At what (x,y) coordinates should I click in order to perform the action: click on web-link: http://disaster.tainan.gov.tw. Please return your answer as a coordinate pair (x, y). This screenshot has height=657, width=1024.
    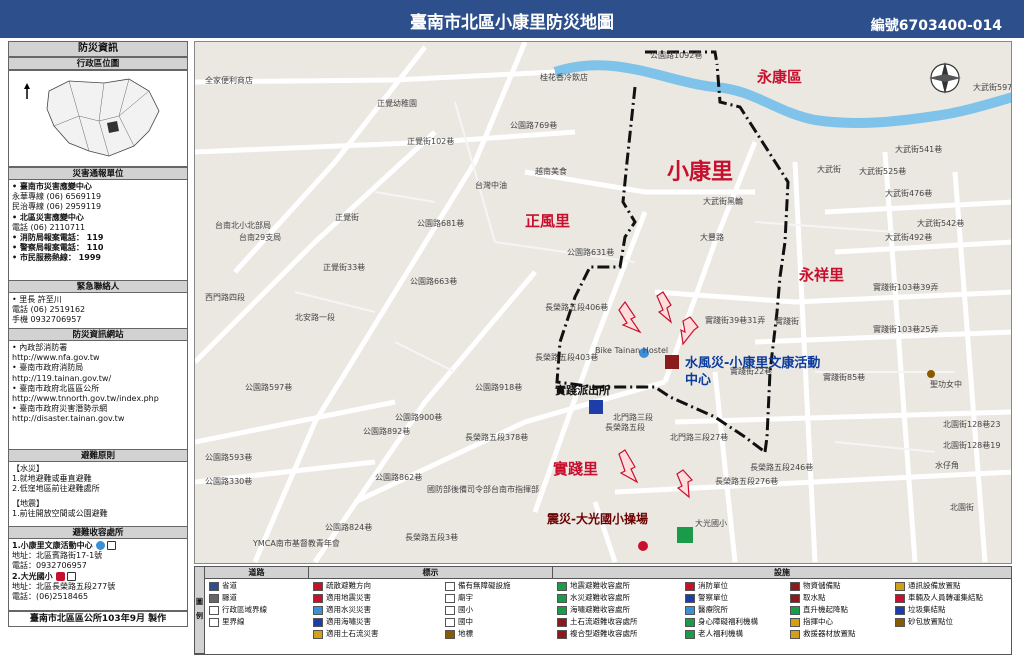
    Looking at the image, I should click on (98, 419).